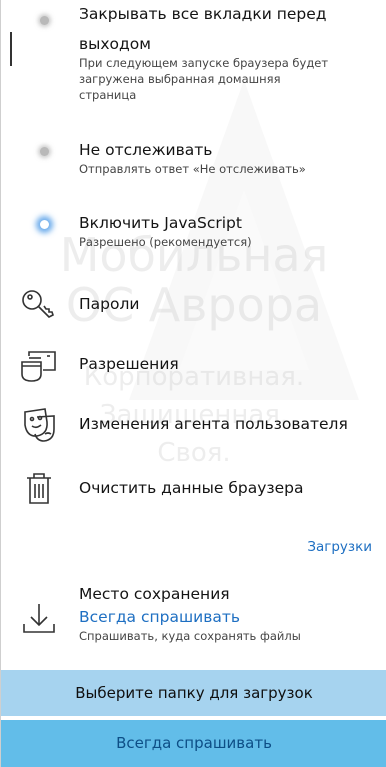  I want to click on clear-data-title: Очистить данные браузера, so click(191, 488).